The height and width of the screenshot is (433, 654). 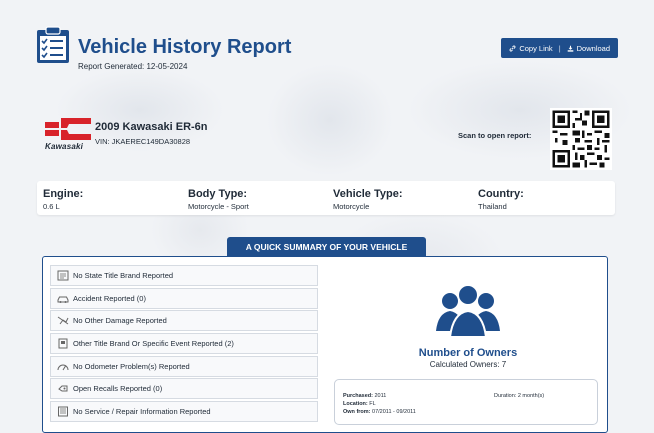 What do you see at coordinates (468, 364) in the screenshot?
I see `owners-count: Calculated Owners: 7` at bounding box center [468, 364].